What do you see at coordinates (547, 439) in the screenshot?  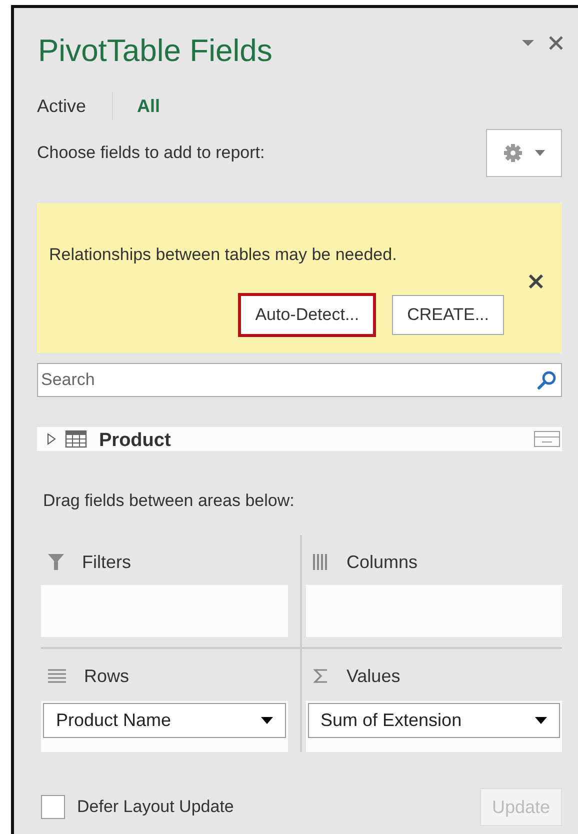 I see `field-options-icon` at bounding box center [547, 439].